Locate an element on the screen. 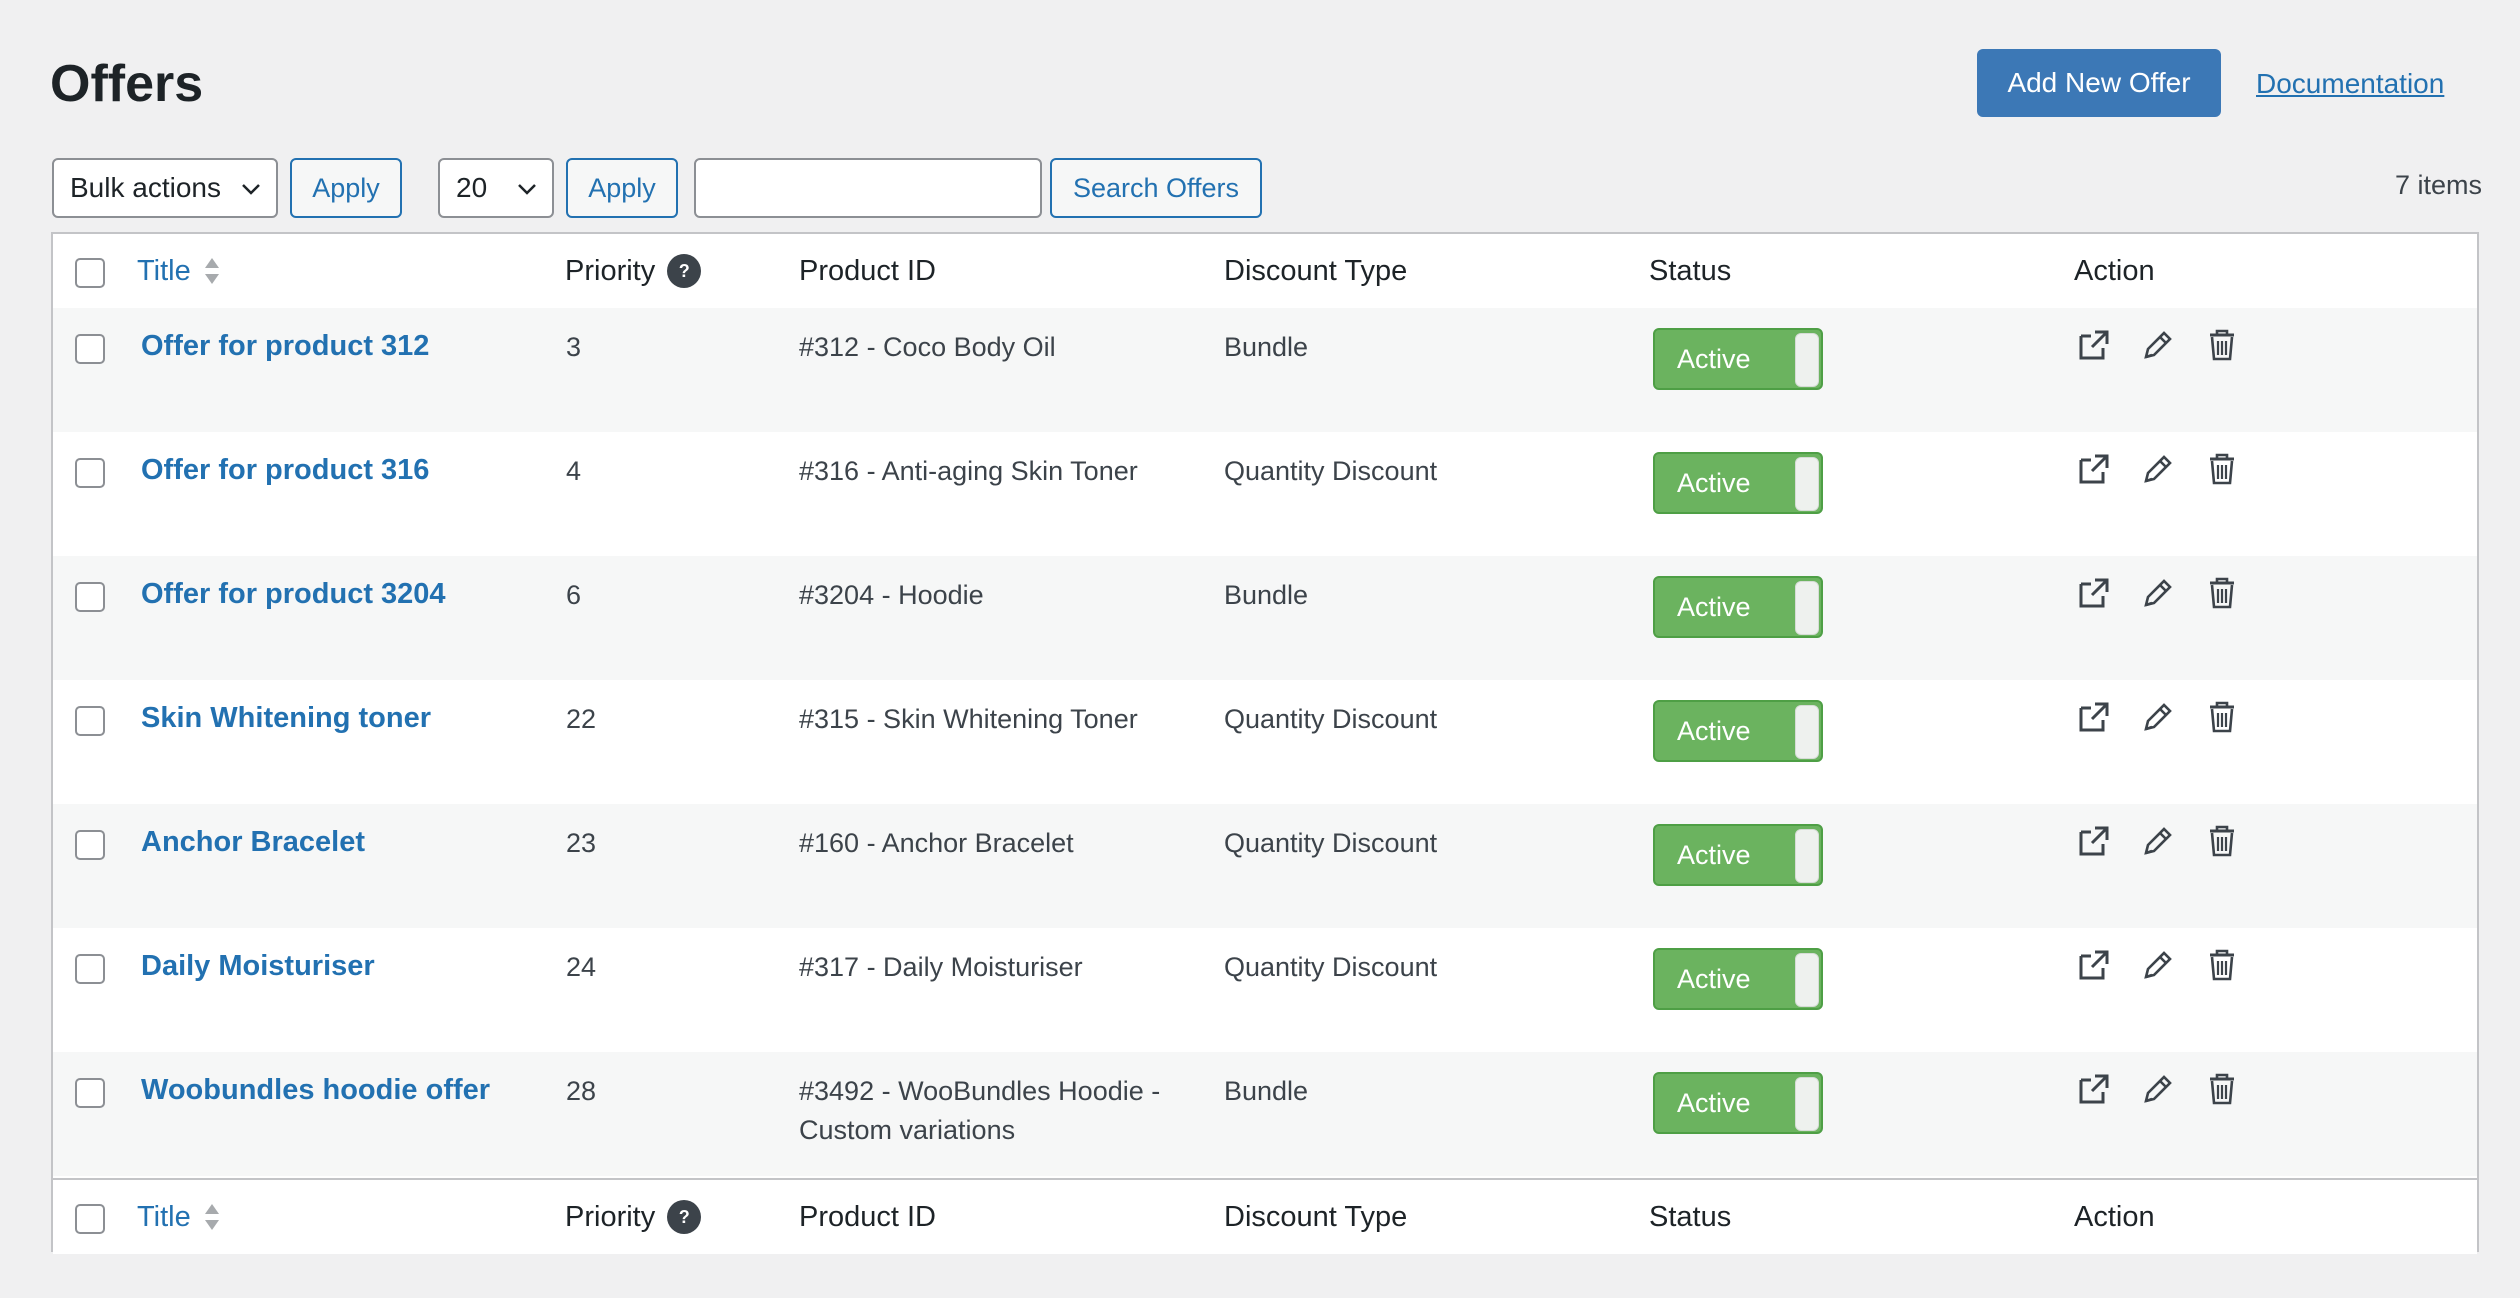 Image resolution: width=2520 pixels, height=1298 pixels. search-input is located at coordinates (868, 188).